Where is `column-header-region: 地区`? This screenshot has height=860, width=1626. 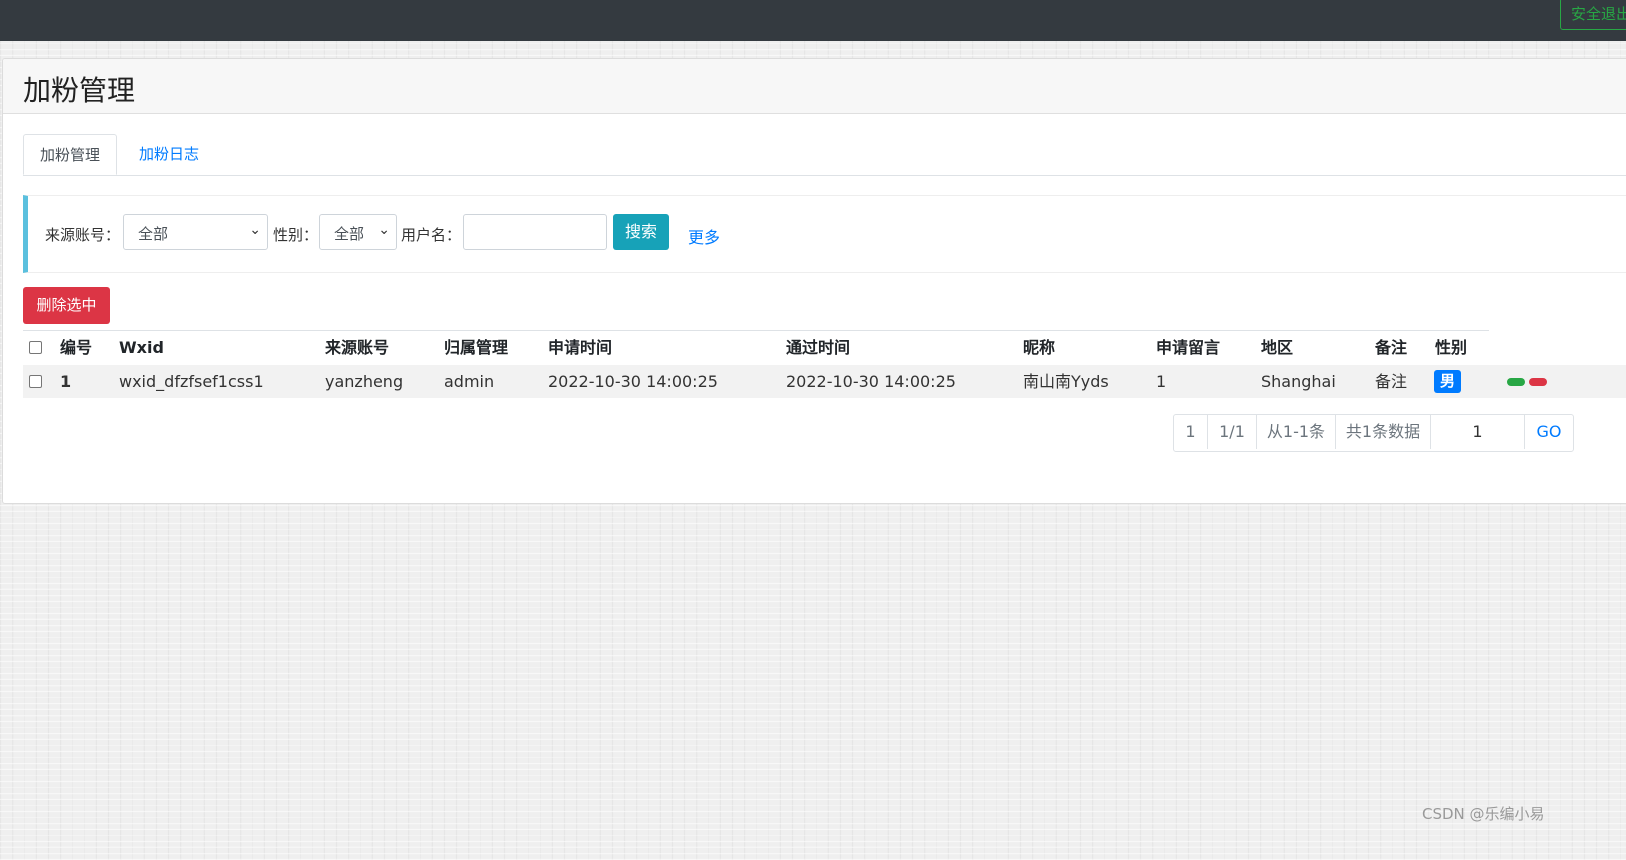
column-header-region: 地区 is located at coordinates (1277, 347).